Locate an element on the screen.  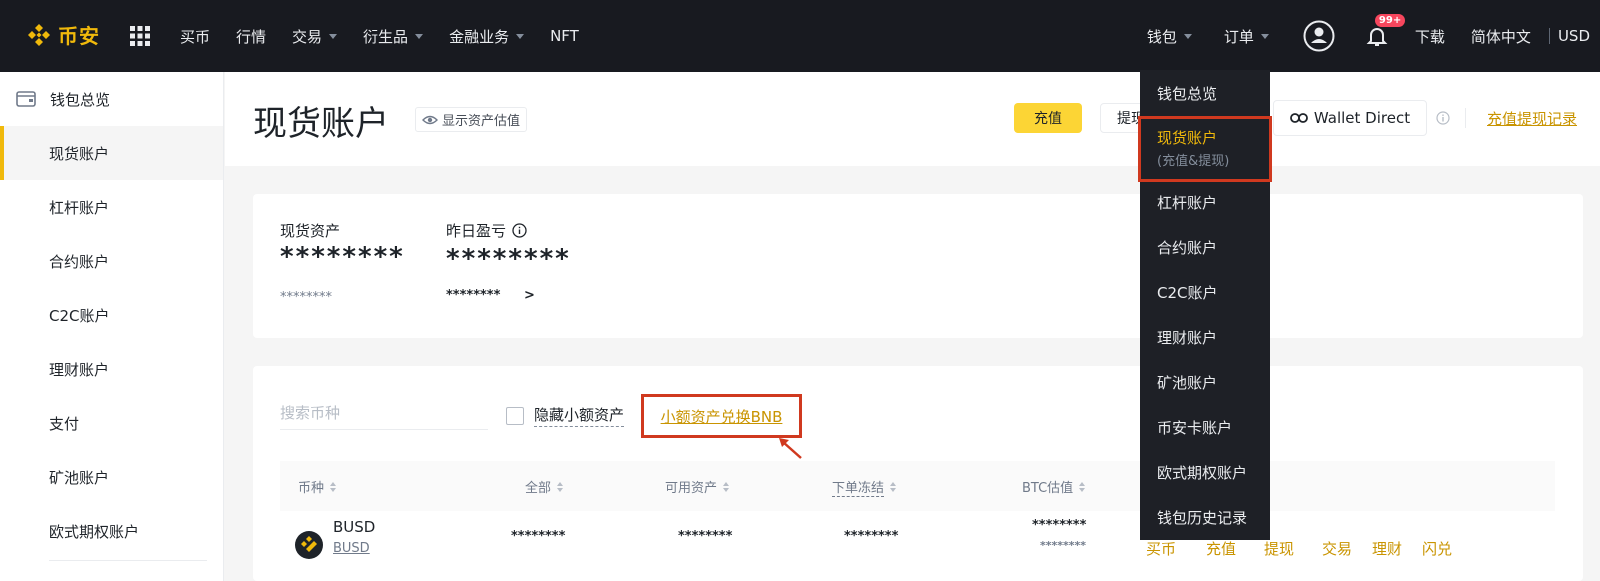
sidebar-divider is located at coordinates (128, 560).